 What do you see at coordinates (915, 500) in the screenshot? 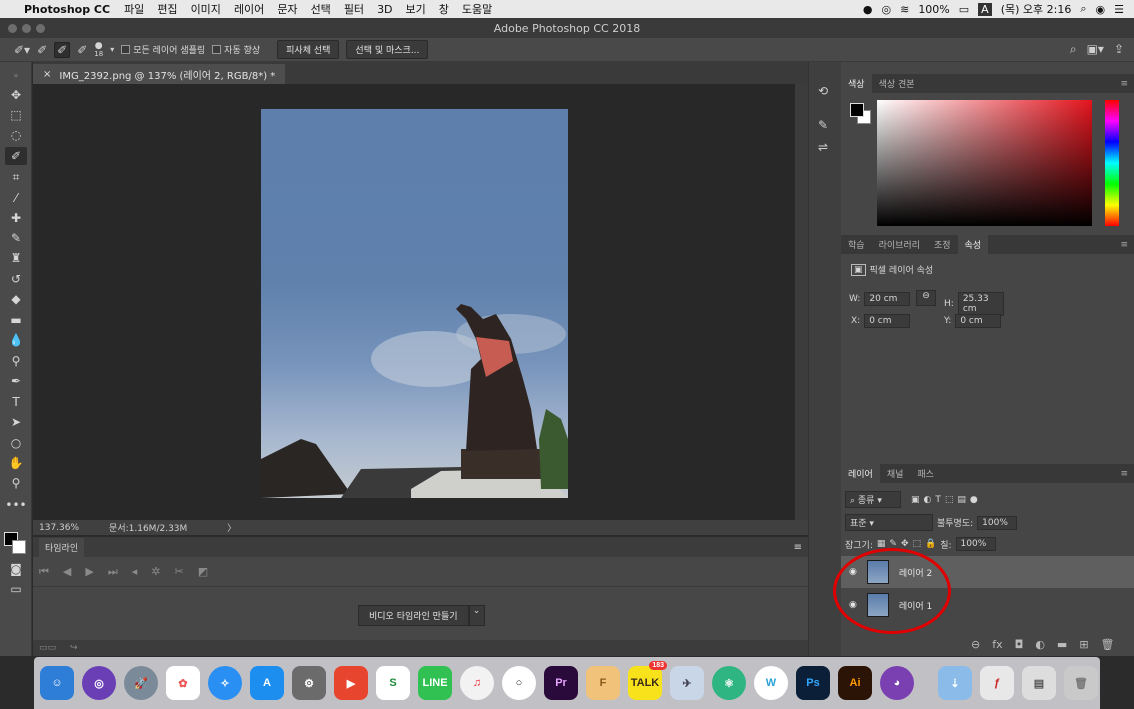
I see `filter-pixel-icon: ▣` at bounding box center [915, 500].